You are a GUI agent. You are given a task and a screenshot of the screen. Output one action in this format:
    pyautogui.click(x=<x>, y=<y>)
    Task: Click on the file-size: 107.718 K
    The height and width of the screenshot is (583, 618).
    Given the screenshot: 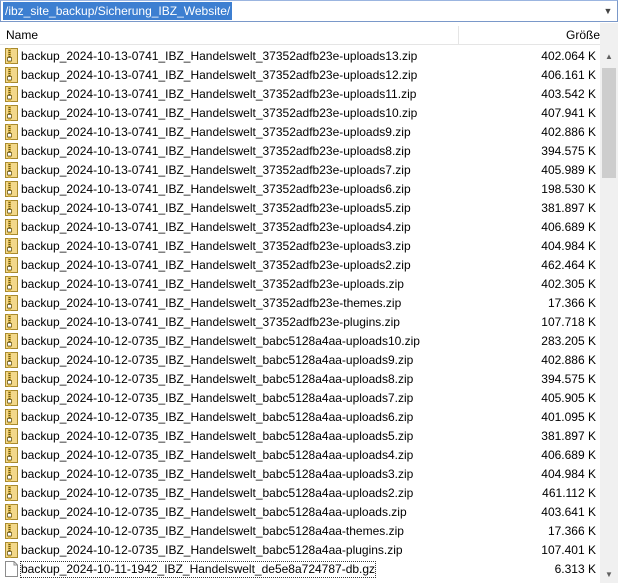 What is the action you would take?
    pyautogui.click(x=568, y=322)
    